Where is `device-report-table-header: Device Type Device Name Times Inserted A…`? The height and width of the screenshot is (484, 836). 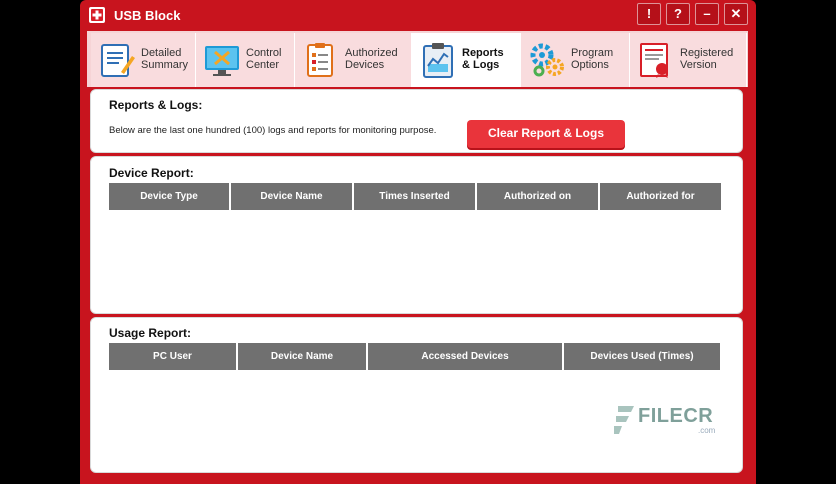 device-report-table-header: Device Type Device Name Times Inserted A… is located at coordinates (415, 196).